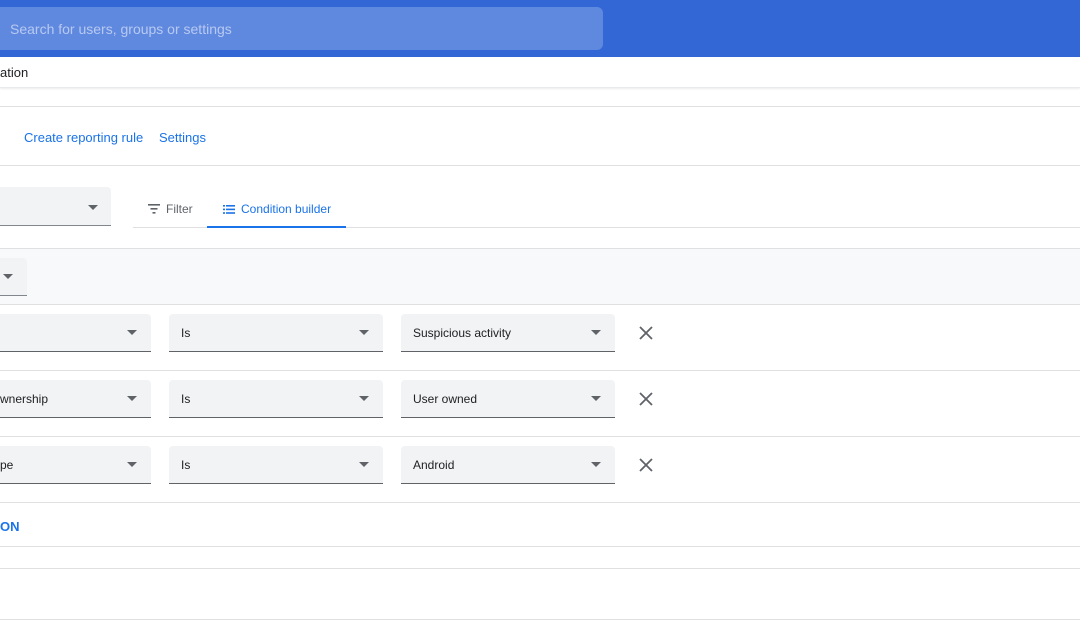 This screenshot has height=621, width=1080. Describe the element at coordinates (75, 399) in the screenshot. I see `attribute-select: wnership` at that location.